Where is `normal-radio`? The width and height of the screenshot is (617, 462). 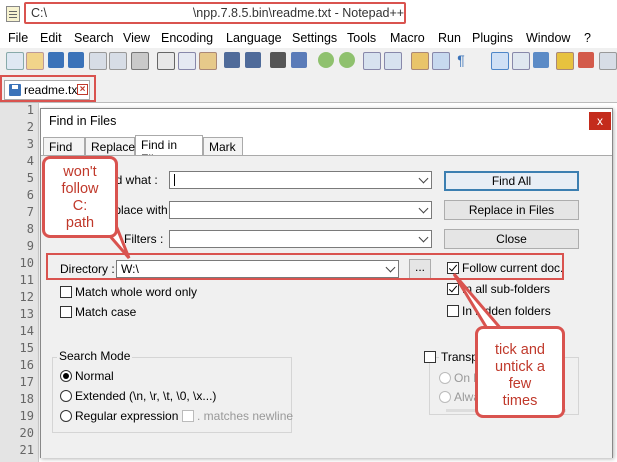 normal-radio is located at coordinates (66, 376).